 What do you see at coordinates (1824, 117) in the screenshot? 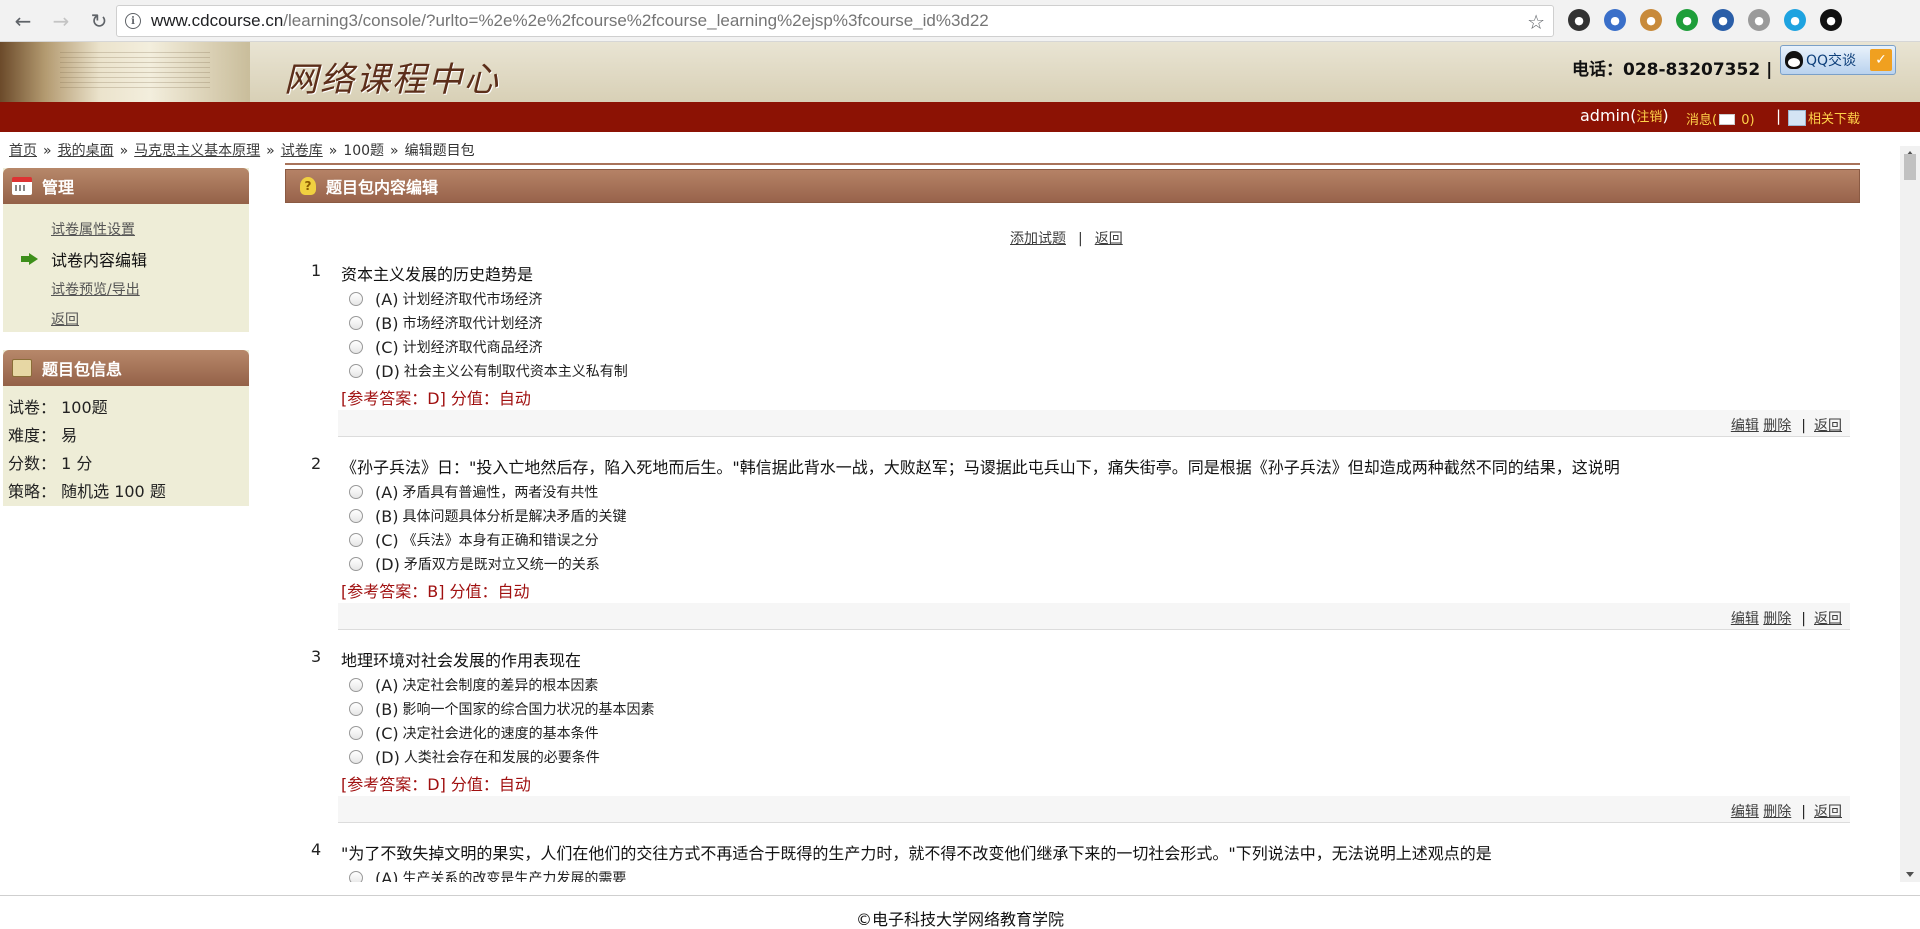
I see `download-link: 相关下载` at bounding box center [1824, 117].